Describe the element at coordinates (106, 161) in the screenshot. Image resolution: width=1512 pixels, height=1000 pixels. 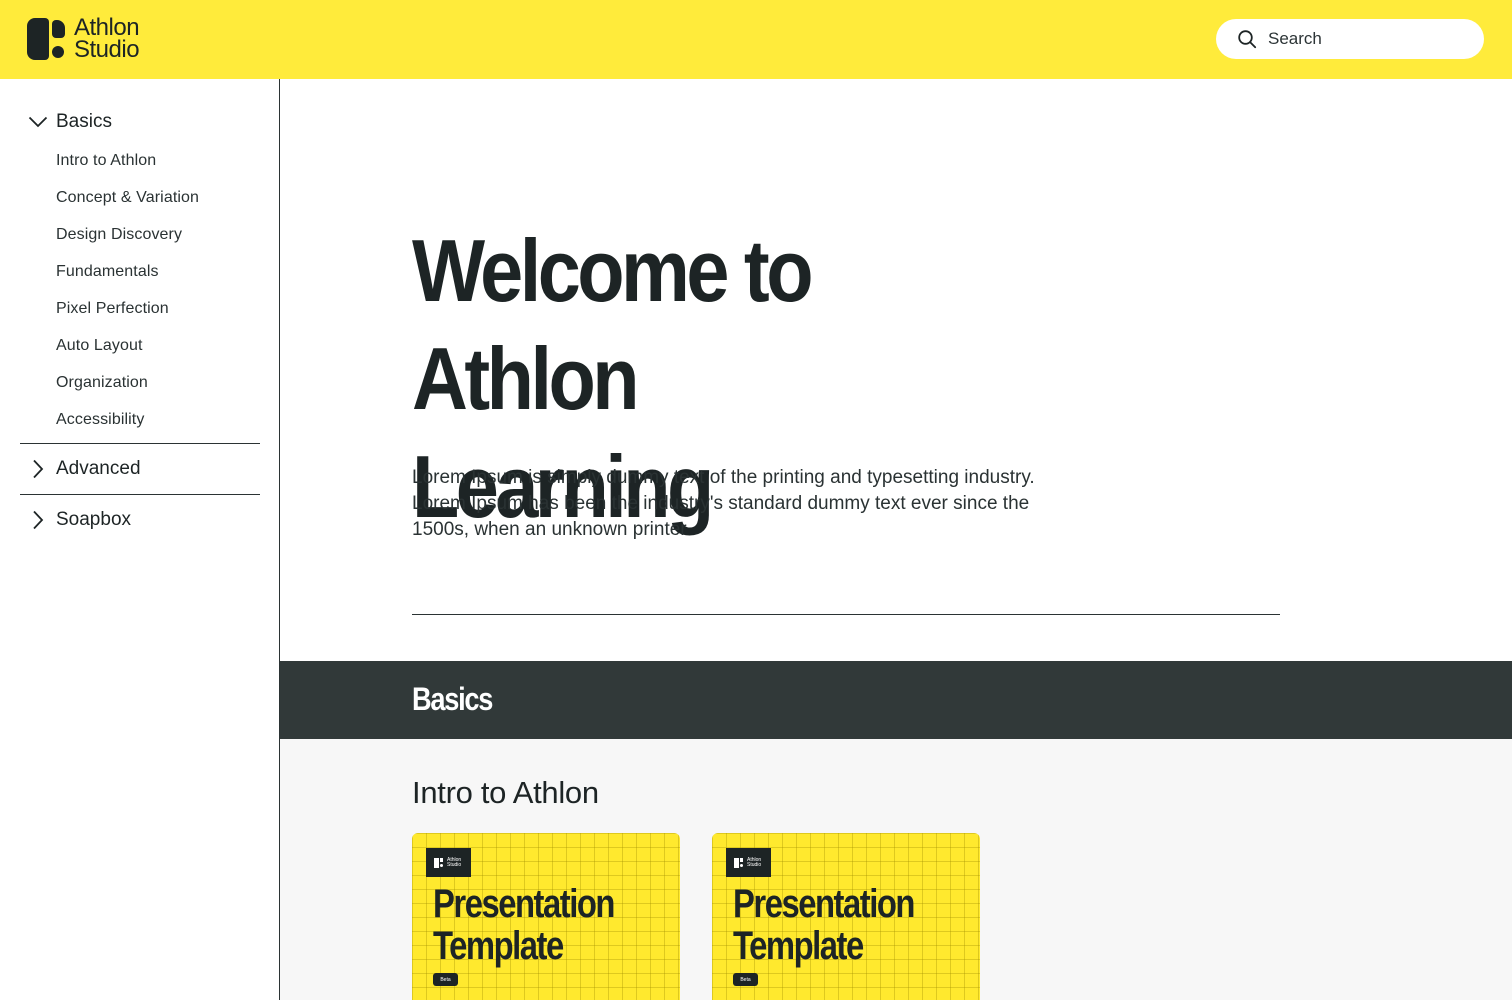
I see `sidebar-item-intro-to-athlon: Intro to Athlon` at that location.